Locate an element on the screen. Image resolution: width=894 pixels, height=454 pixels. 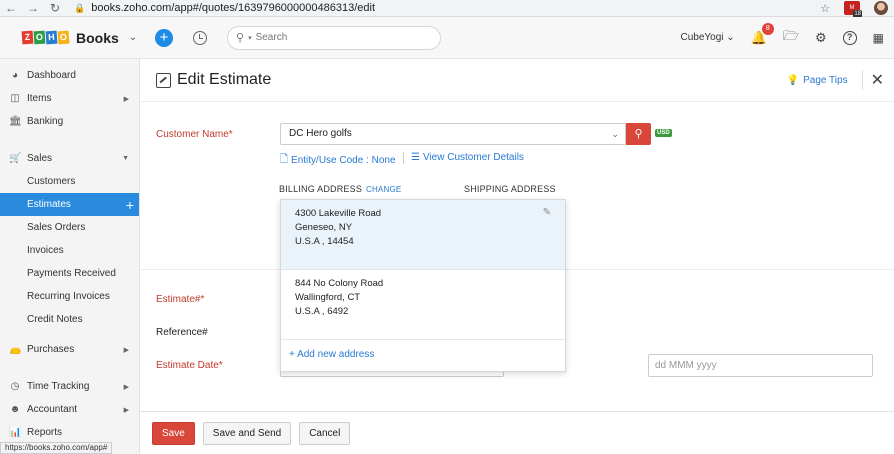
address-line: 844 No Colony Road is located at coordinates (339, 283).